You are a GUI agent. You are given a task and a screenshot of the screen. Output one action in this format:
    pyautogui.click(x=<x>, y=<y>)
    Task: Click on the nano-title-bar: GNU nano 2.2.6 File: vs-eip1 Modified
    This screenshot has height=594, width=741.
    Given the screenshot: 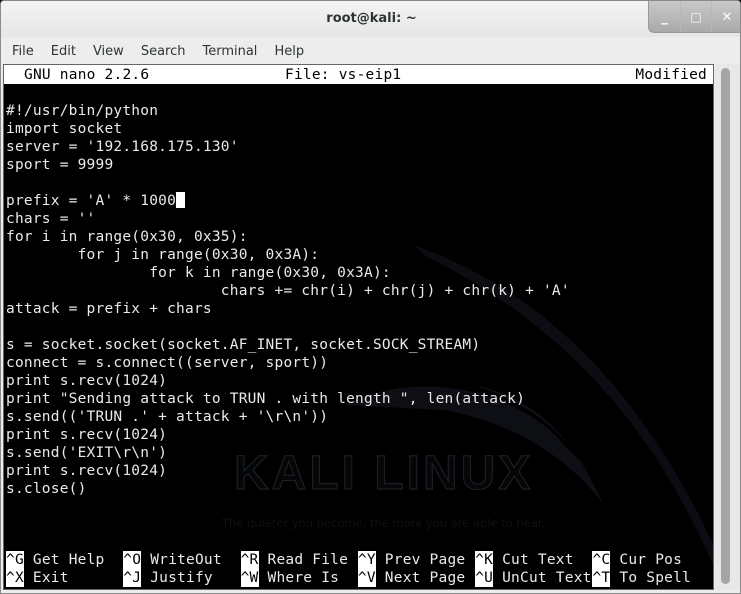 What is the action you would take?
    pyautogui.click(x=358, y=74)
    